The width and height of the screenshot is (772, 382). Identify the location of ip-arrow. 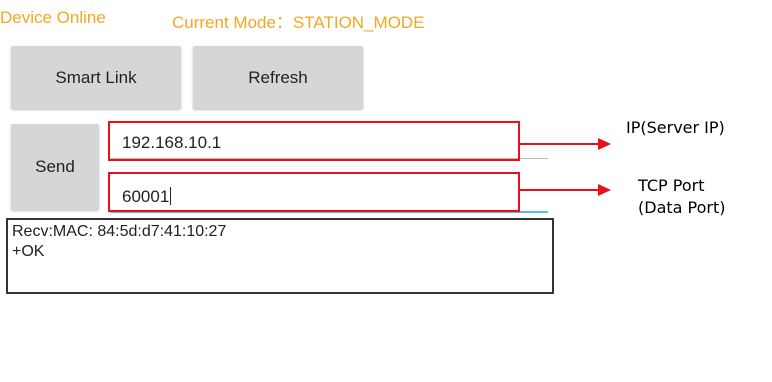
(565, 144).